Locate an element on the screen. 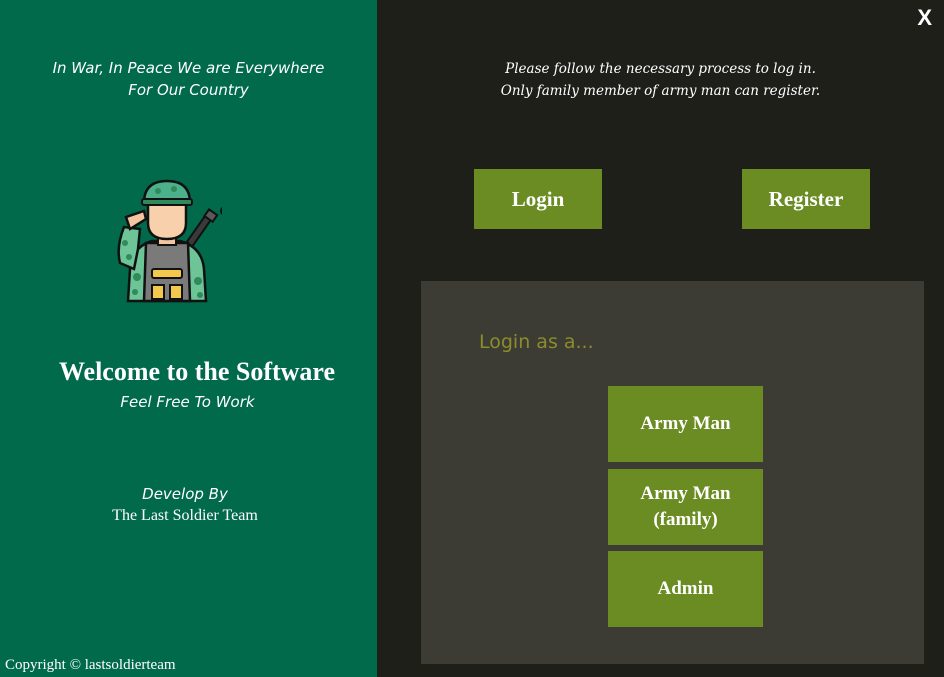 Image resolution: width=944 pixels, height=677 pixels. welcome-subtitle: Feel Free To Work is located at coordinates (187, 402).